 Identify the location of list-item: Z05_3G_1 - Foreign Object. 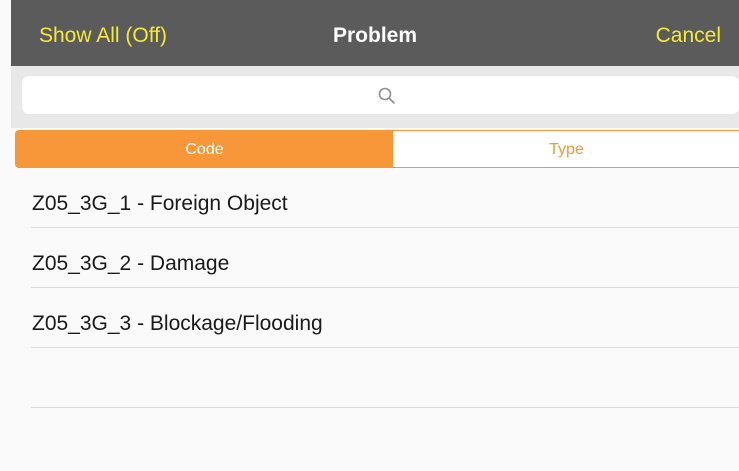
(369, 198).